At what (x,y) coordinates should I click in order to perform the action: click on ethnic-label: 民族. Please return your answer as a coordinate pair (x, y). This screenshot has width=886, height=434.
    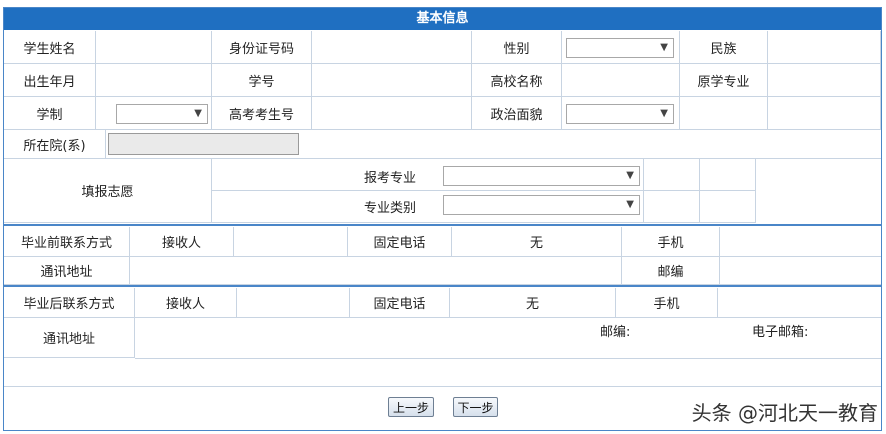
    Looking at the image, I should click on (724, 47).